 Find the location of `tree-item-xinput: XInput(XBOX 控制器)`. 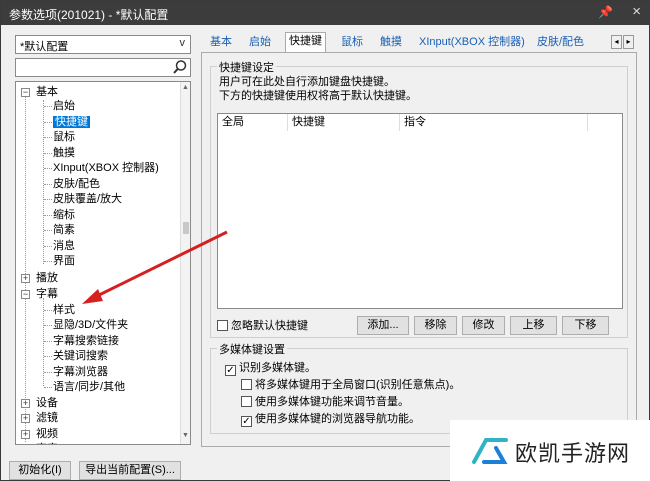

tree-item-xinput: XInput(XBOX 控制器) is located at coordinates (106, 168).